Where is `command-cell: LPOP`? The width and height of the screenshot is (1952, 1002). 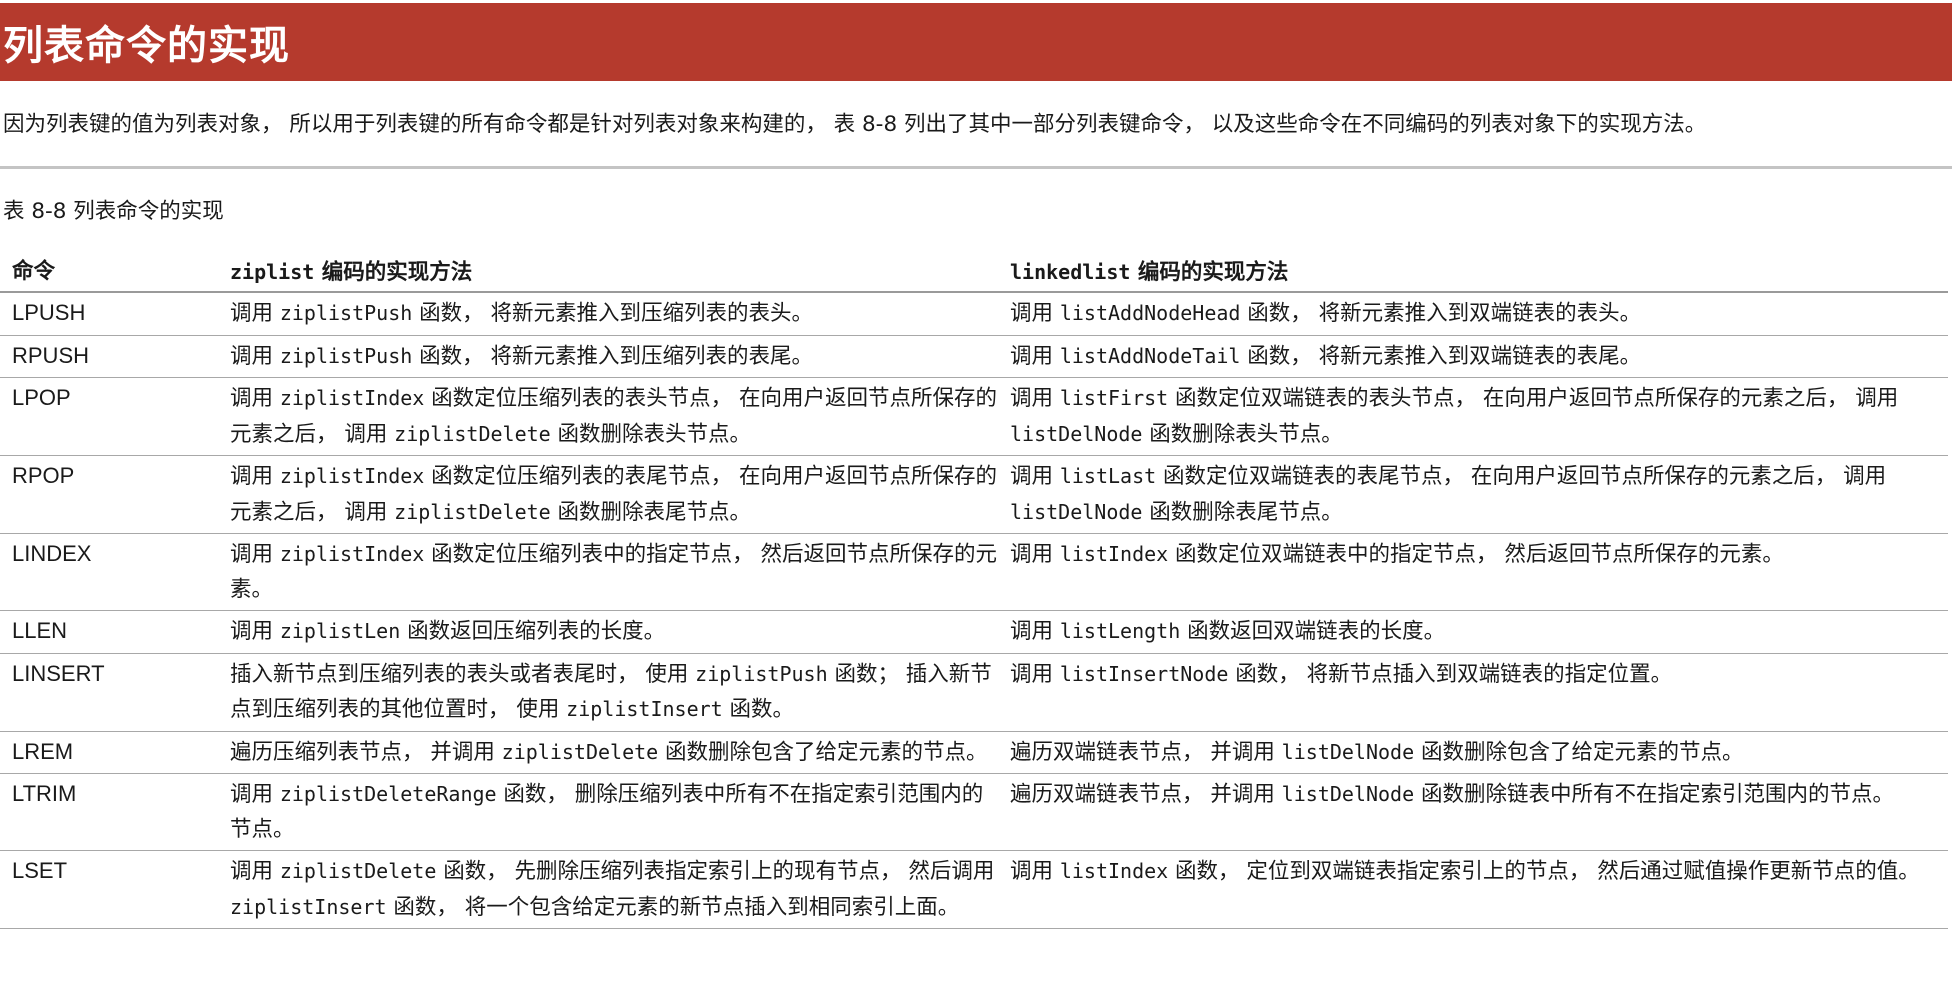 command-cell: LPOP is located at coordinates (109, 416).